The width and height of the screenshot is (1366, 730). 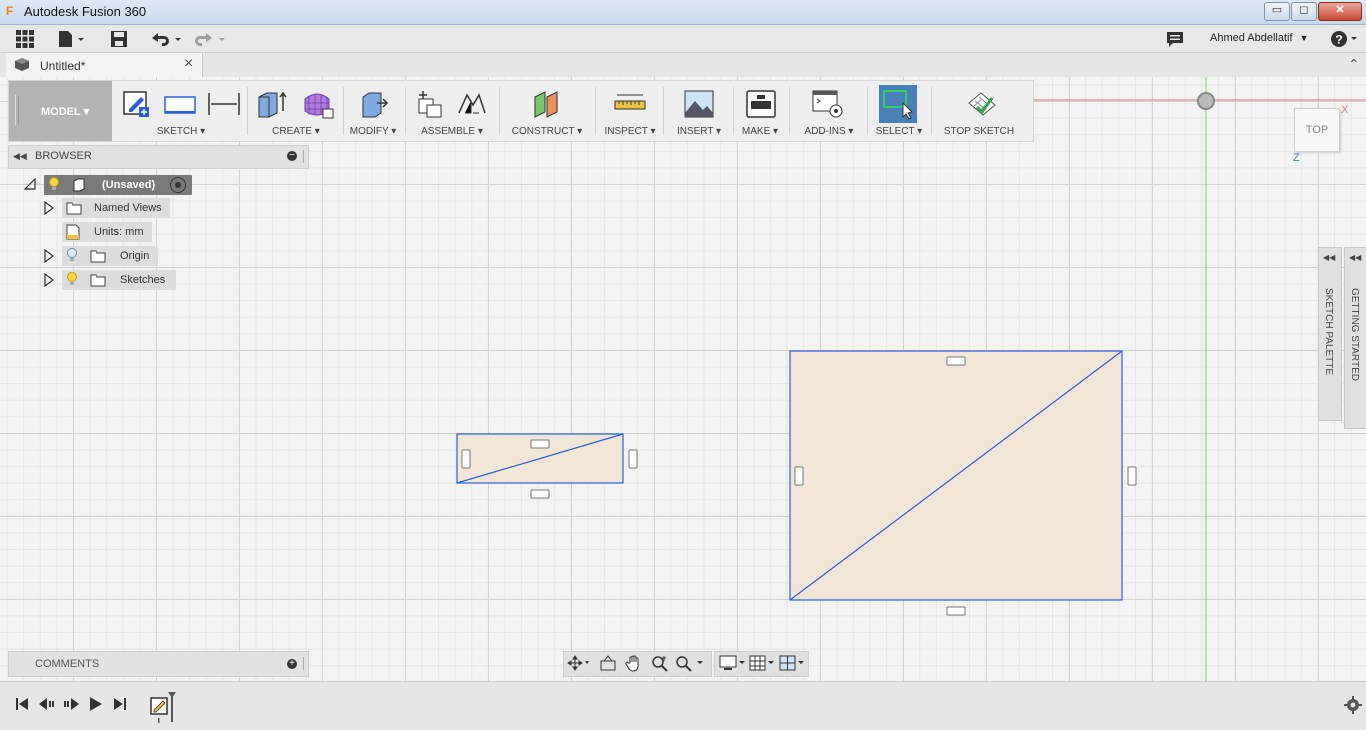 I want to click on viewcube: TOP, so click(x=1317, y=130).